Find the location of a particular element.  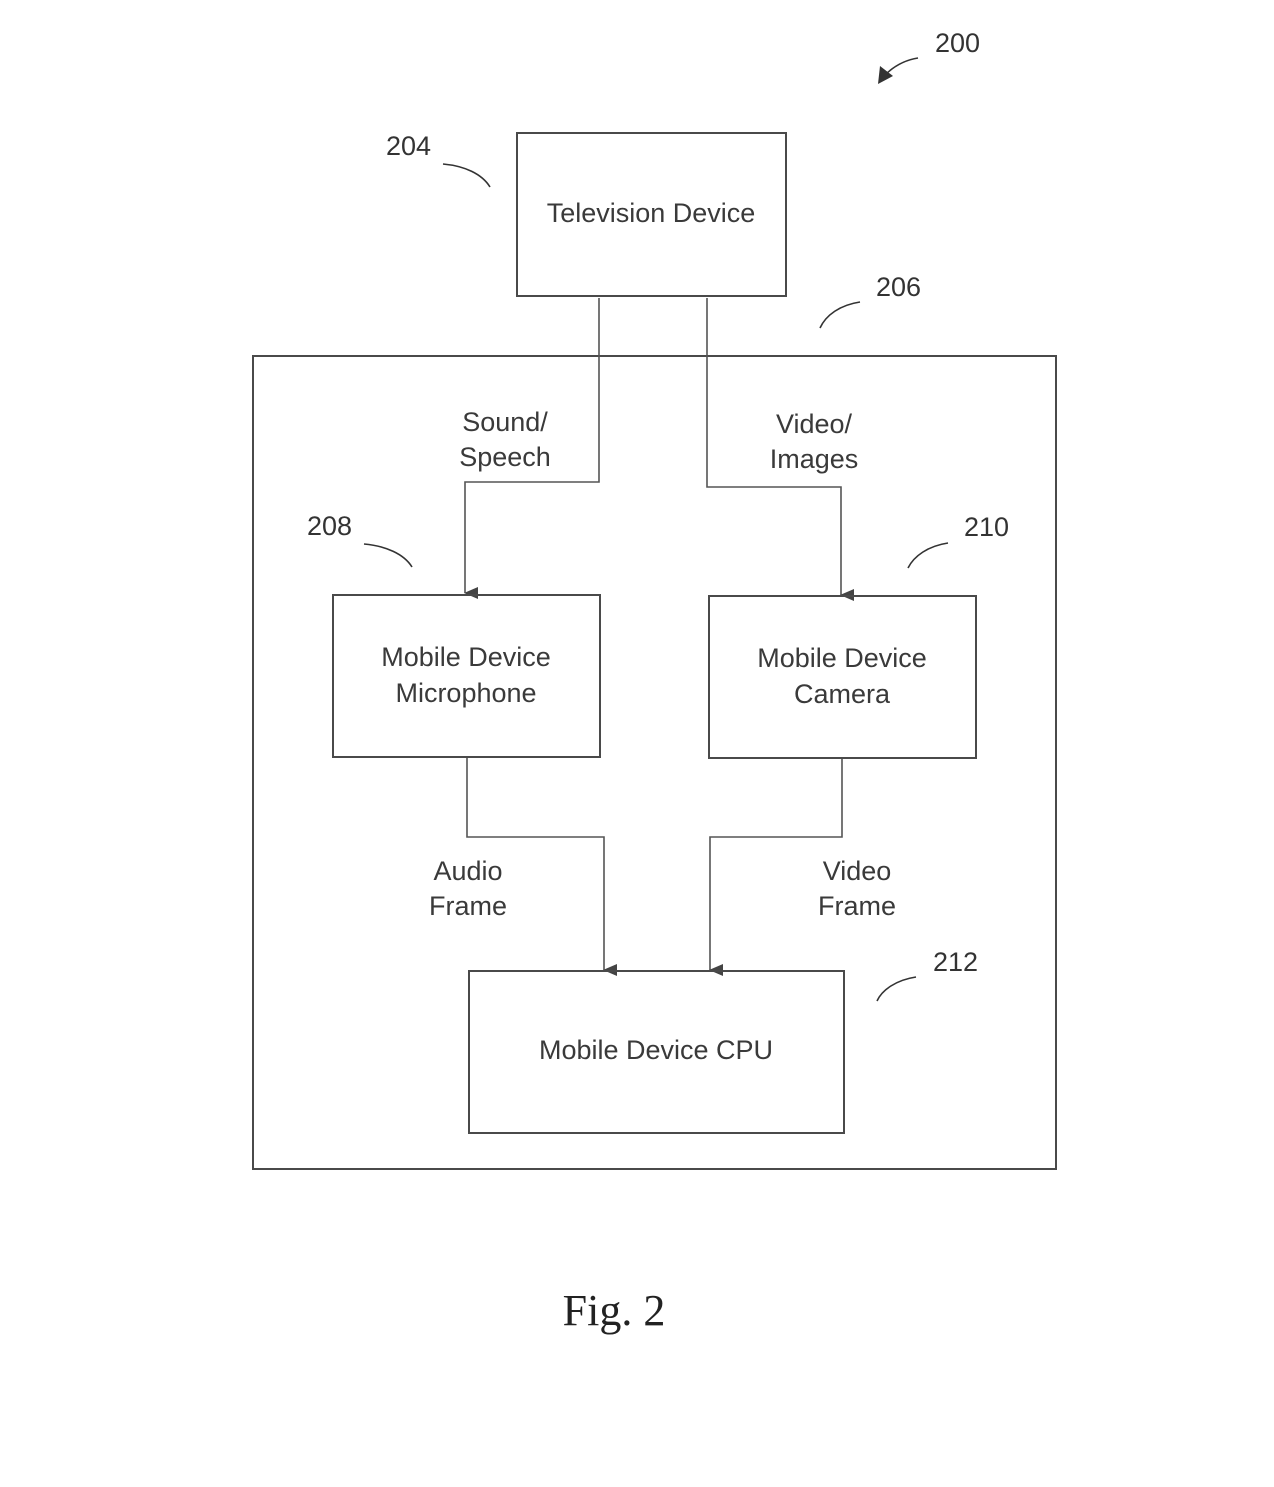

cpu-ref-label: 212 is located at coordinates (955, 962).